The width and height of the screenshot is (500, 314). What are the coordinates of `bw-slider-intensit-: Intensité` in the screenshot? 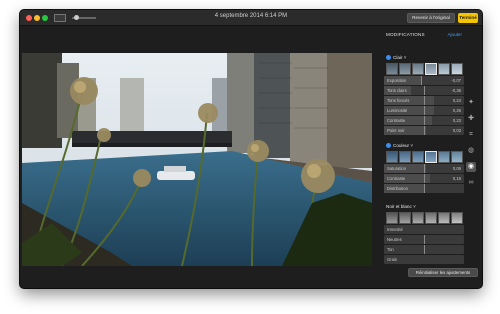 It's located at (424, 229).